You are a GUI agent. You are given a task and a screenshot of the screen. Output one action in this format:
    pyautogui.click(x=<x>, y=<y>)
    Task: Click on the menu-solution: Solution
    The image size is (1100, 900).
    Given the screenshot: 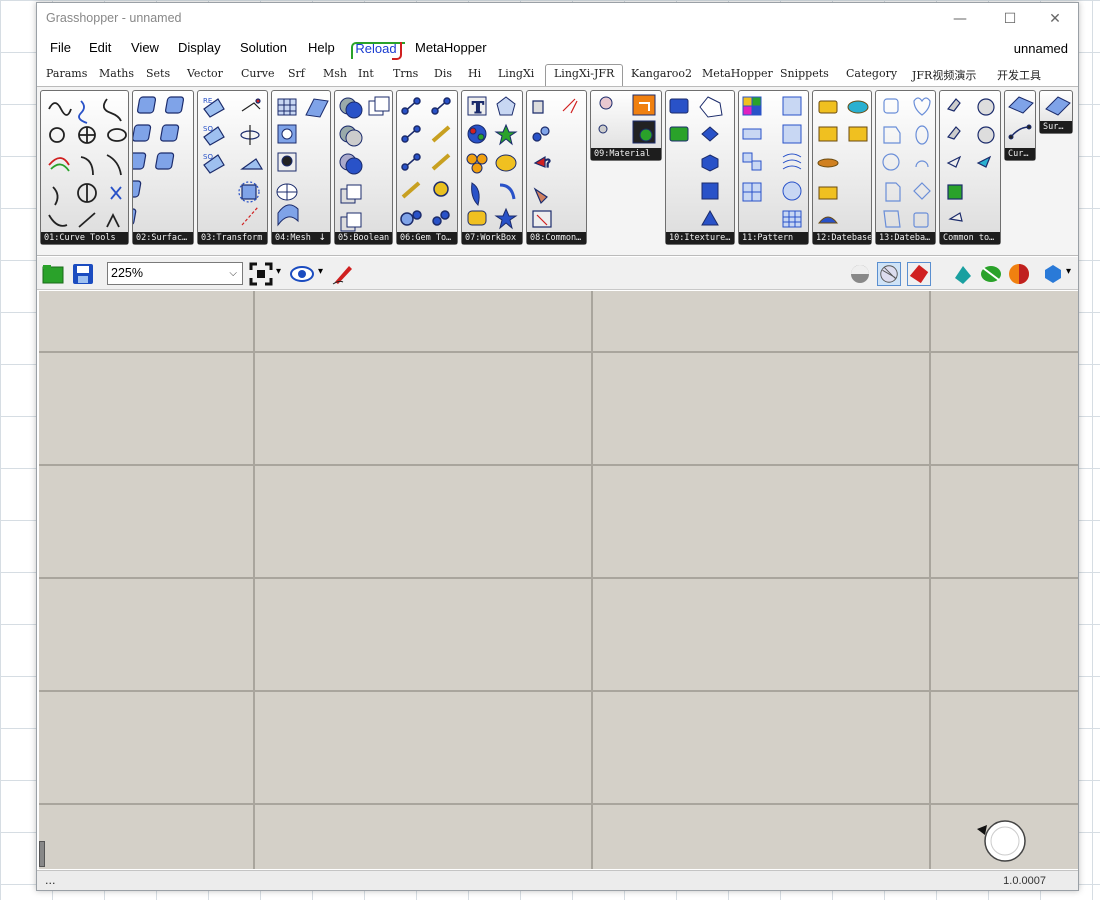 What is the action you would take?
    pyautogui.click(x=263, y=47)
    